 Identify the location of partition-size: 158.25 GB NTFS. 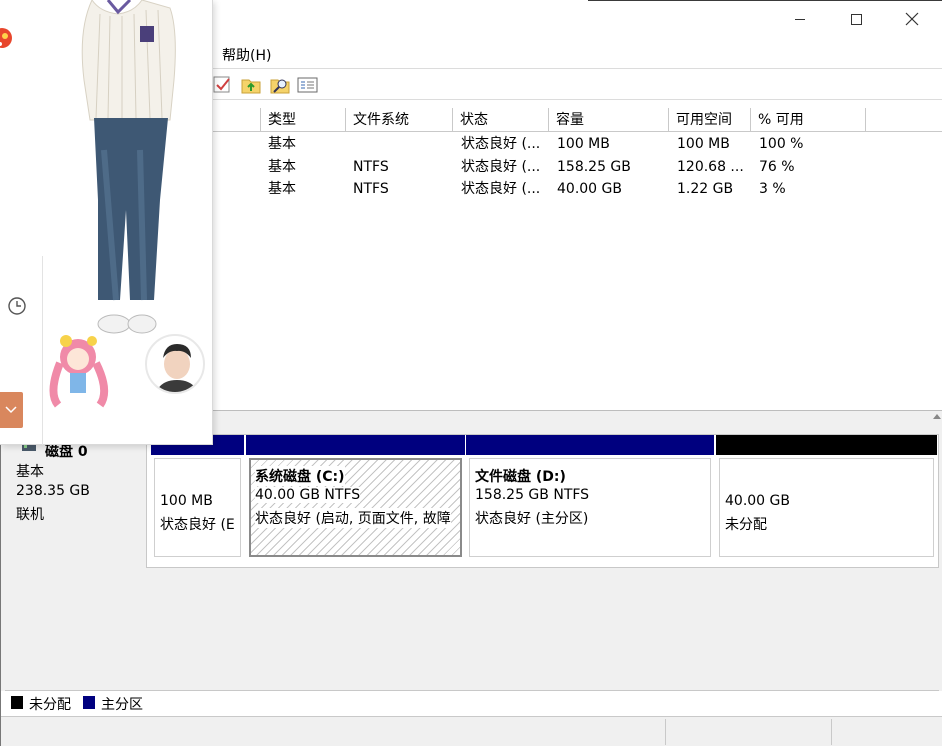
(532, 495).